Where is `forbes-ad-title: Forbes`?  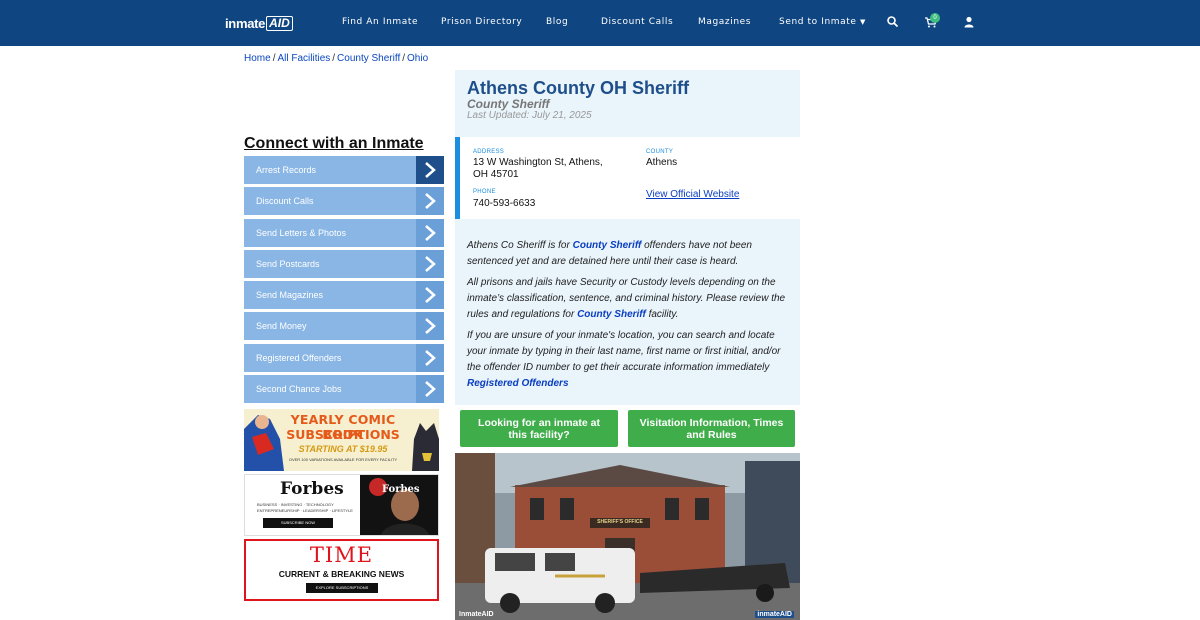
forbes-ad-title: Forbes is located at coordinates (312, 489).